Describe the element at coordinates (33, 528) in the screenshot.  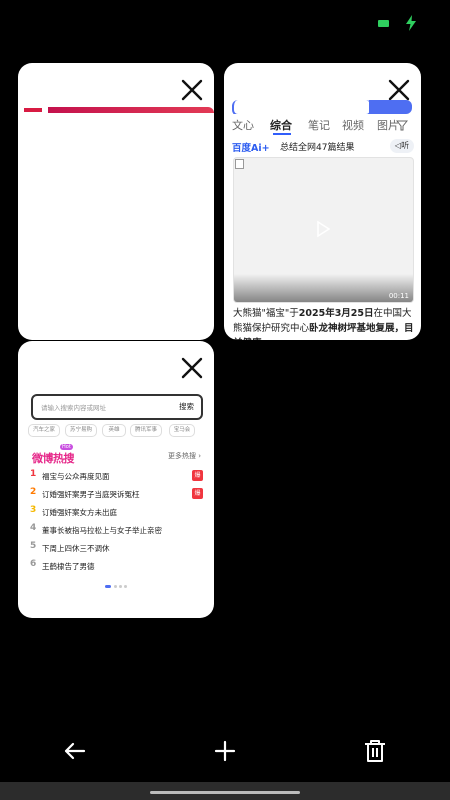
I see `rank-number: 4` at that location.